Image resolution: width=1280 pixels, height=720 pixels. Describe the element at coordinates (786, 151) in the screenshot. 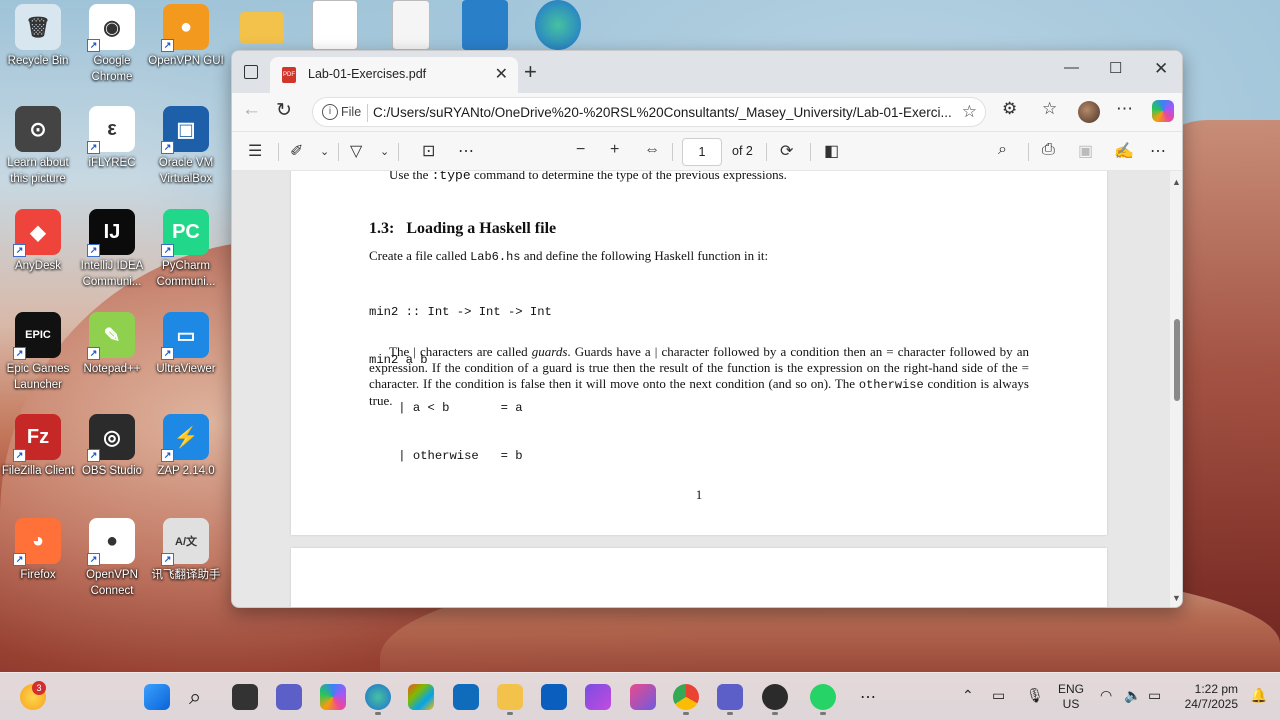

I see `rotate-icon: ⟳` at that location.